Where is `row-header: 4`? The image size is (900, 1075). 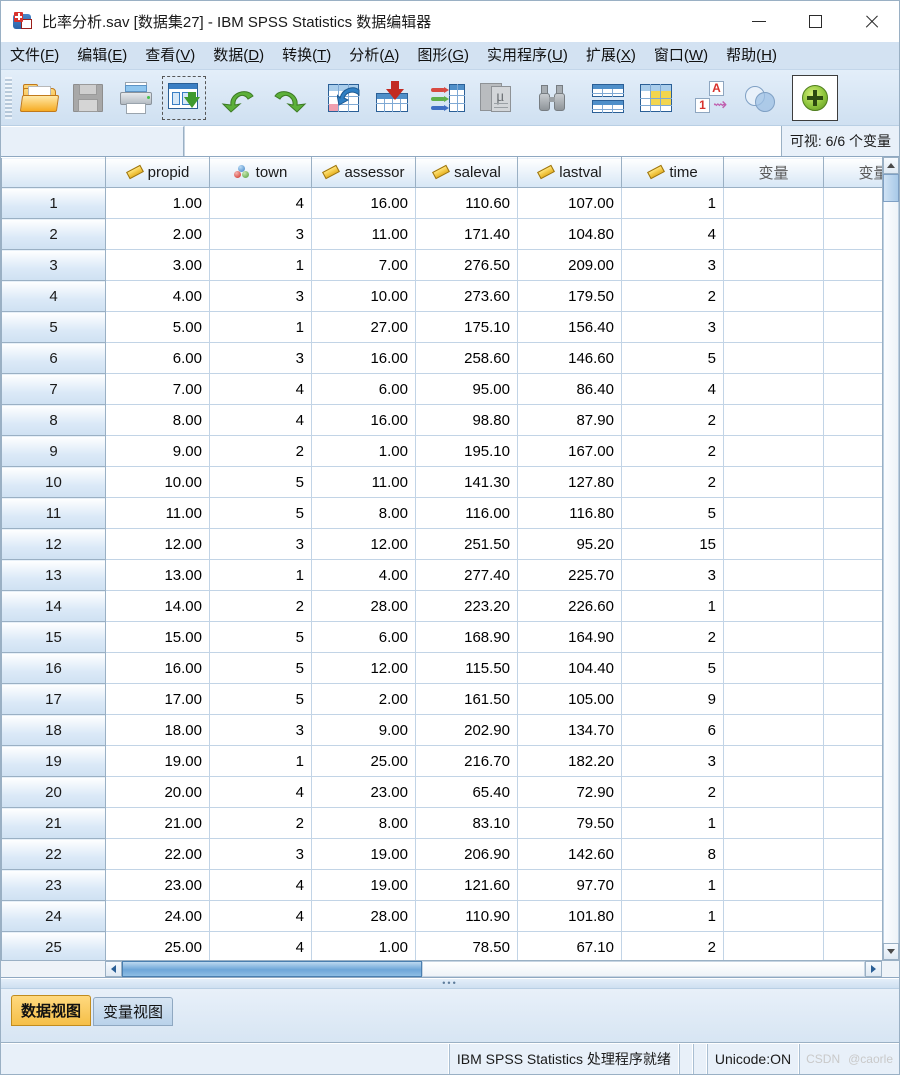 row-header: 4 is located at coordinates (53, 296).